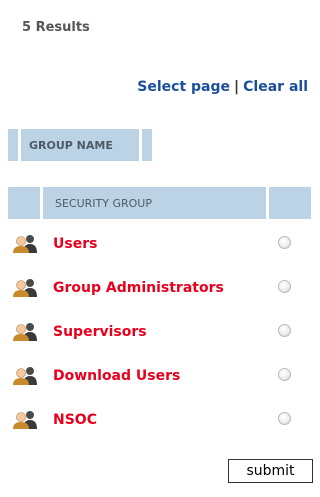 The image size is (320, 497). Describe the element at coordinates (56, 27) in the screenshot. I see `results-count: 5 Results` at that location.